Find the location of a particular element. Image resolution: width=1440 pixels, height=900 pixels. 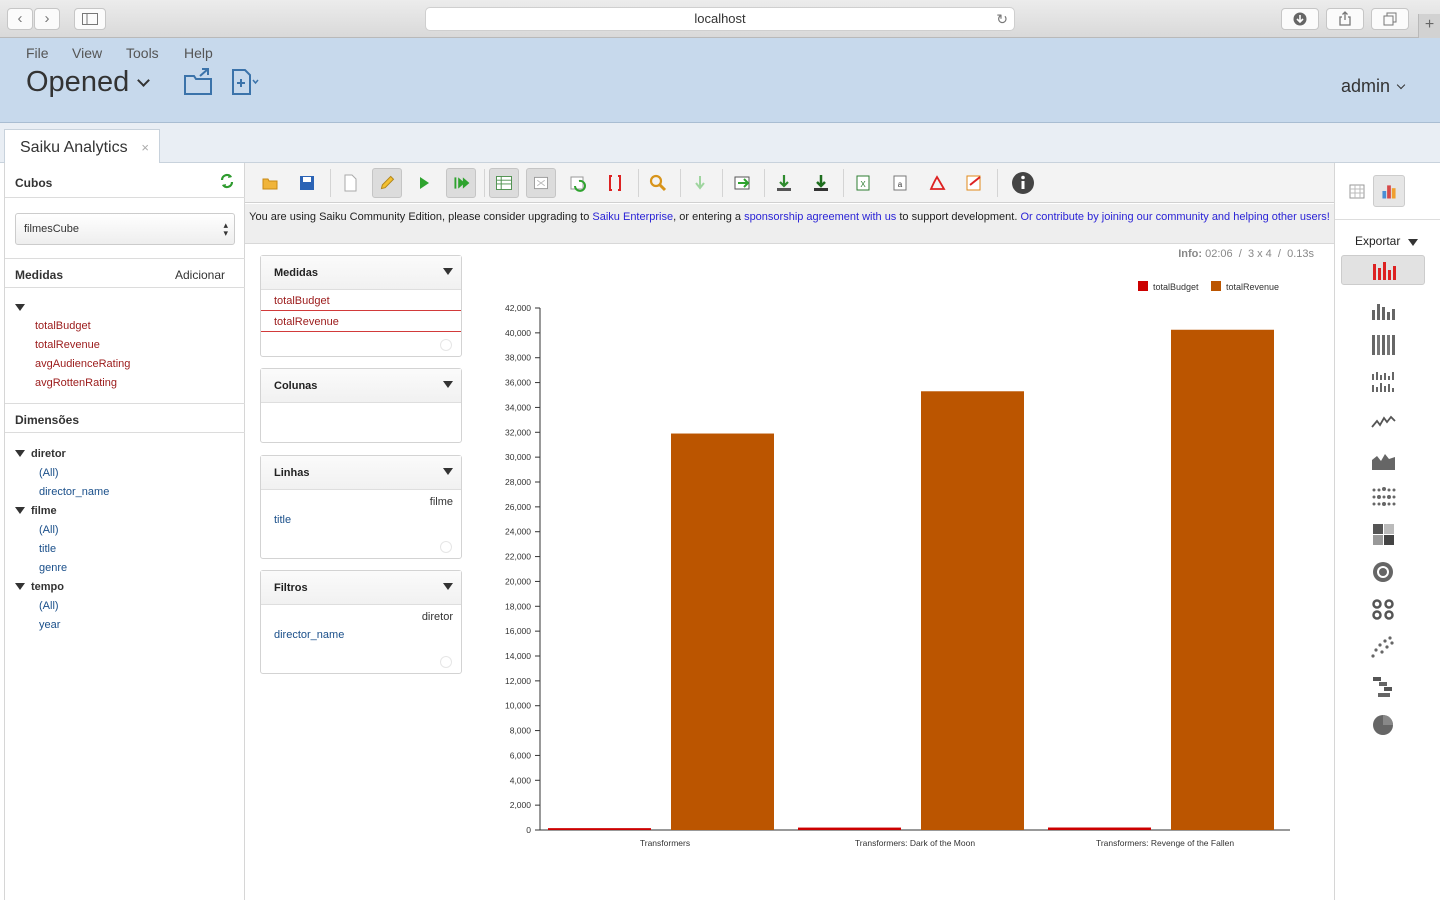

close-icon: × is located at coordinates (145, 147).